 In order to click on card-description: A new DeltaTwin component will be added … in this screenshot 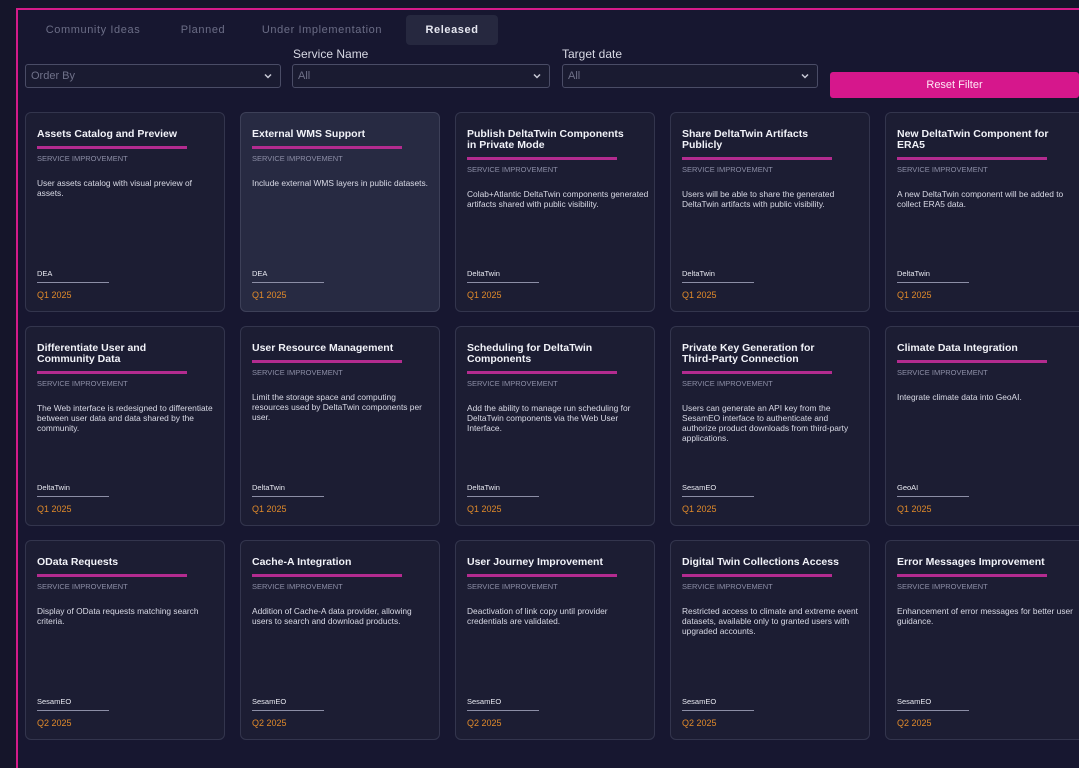, I will do `click(980, 199)`.